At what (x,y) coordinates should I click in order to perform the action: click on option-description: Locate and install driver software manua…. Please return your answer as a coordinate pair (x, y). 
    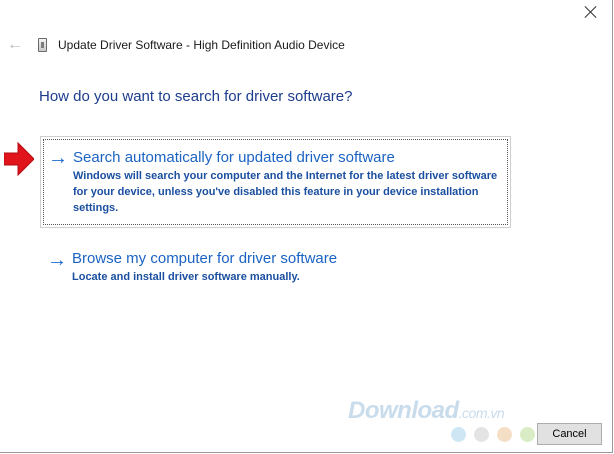
    Looking at the image, I should click on (186, 277).